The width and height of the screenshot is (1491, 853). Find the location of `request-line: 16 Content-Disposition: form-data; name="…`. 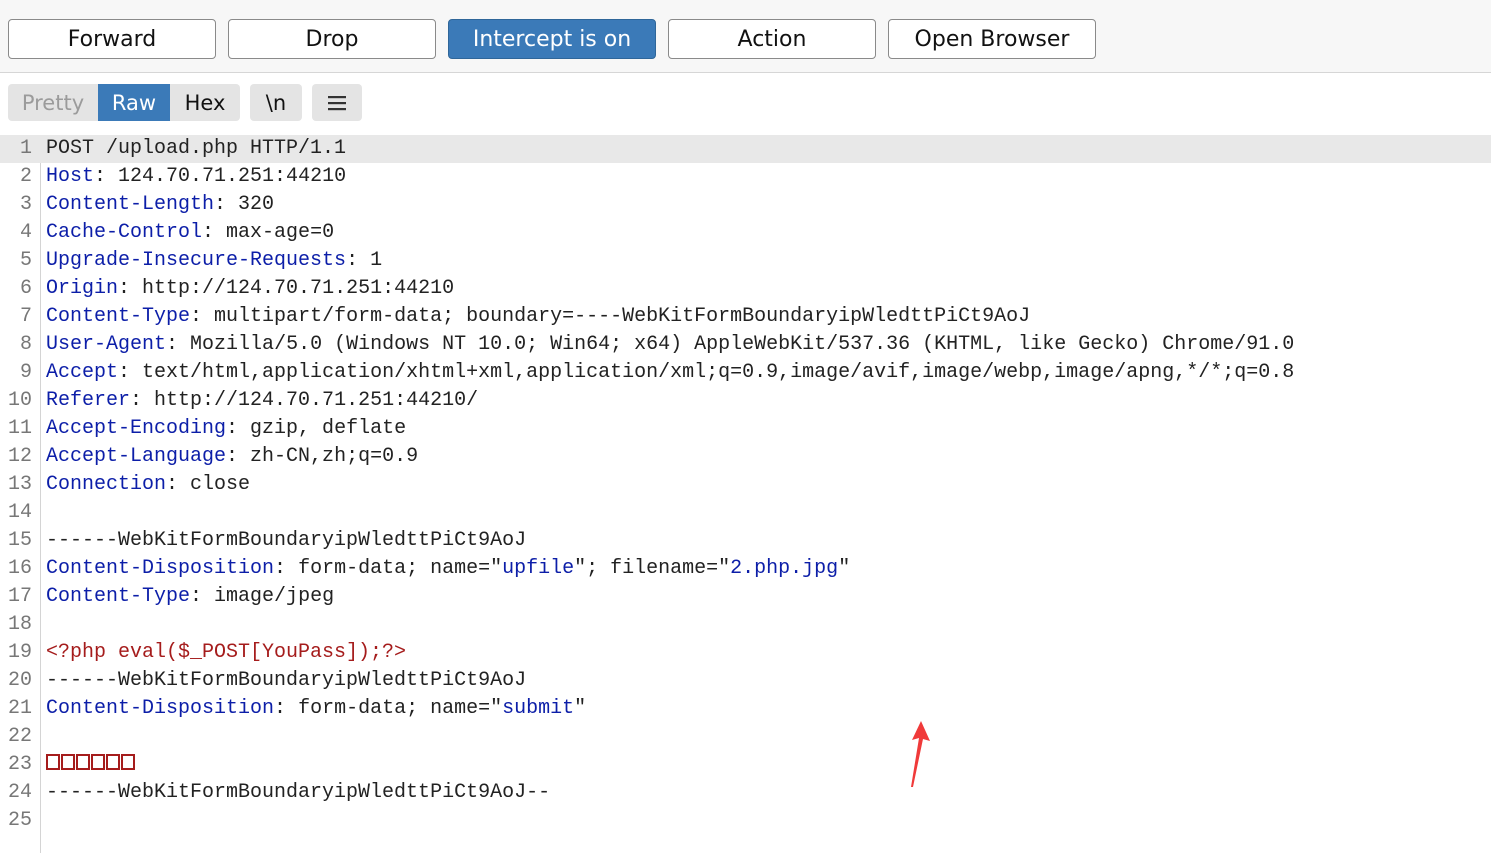

request-line: 16 Content-Disposition: form-data; name="… is located at coordinates (745, 569).